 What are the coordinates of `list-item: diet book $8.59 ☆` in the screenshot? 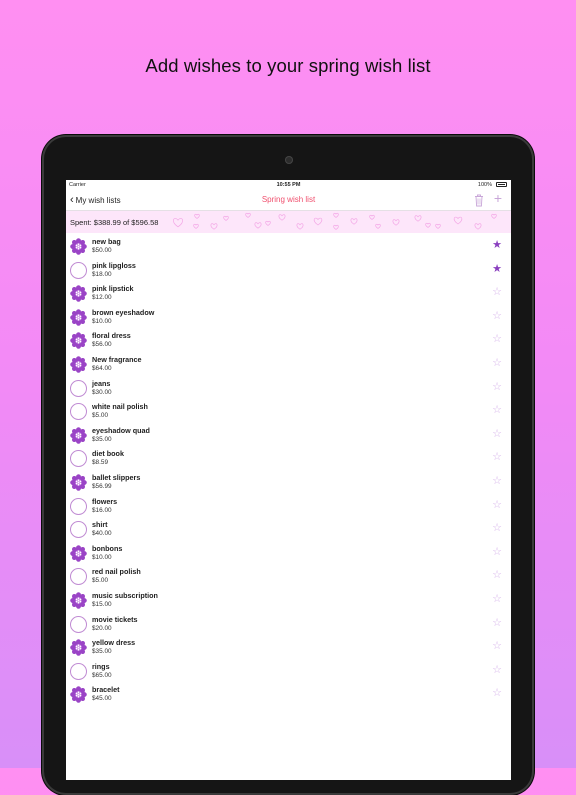 It's located at (288, 459).